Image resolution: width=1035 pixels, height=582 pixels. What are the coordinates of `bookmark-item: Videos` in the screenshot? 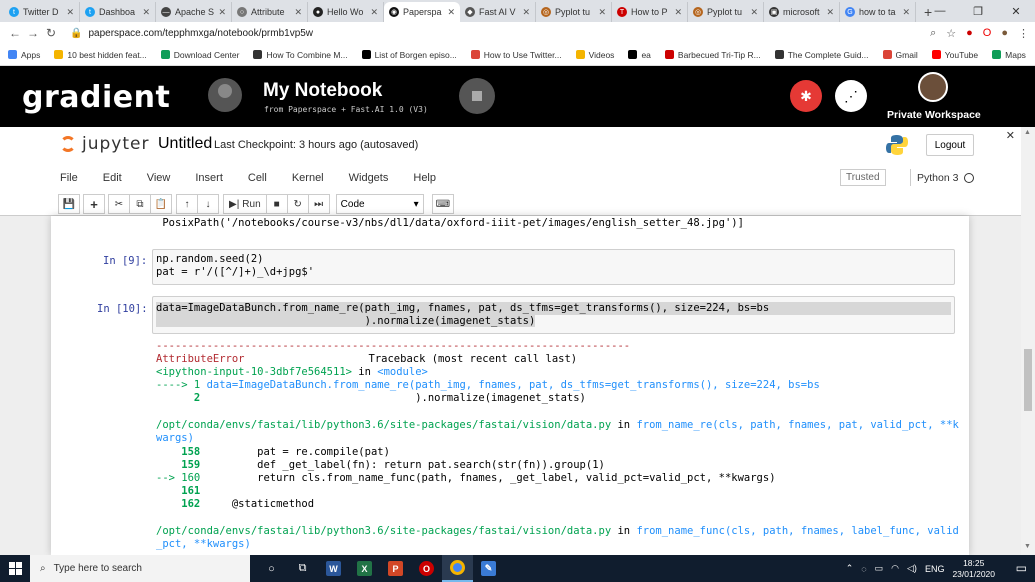 It's located at (594, 55).